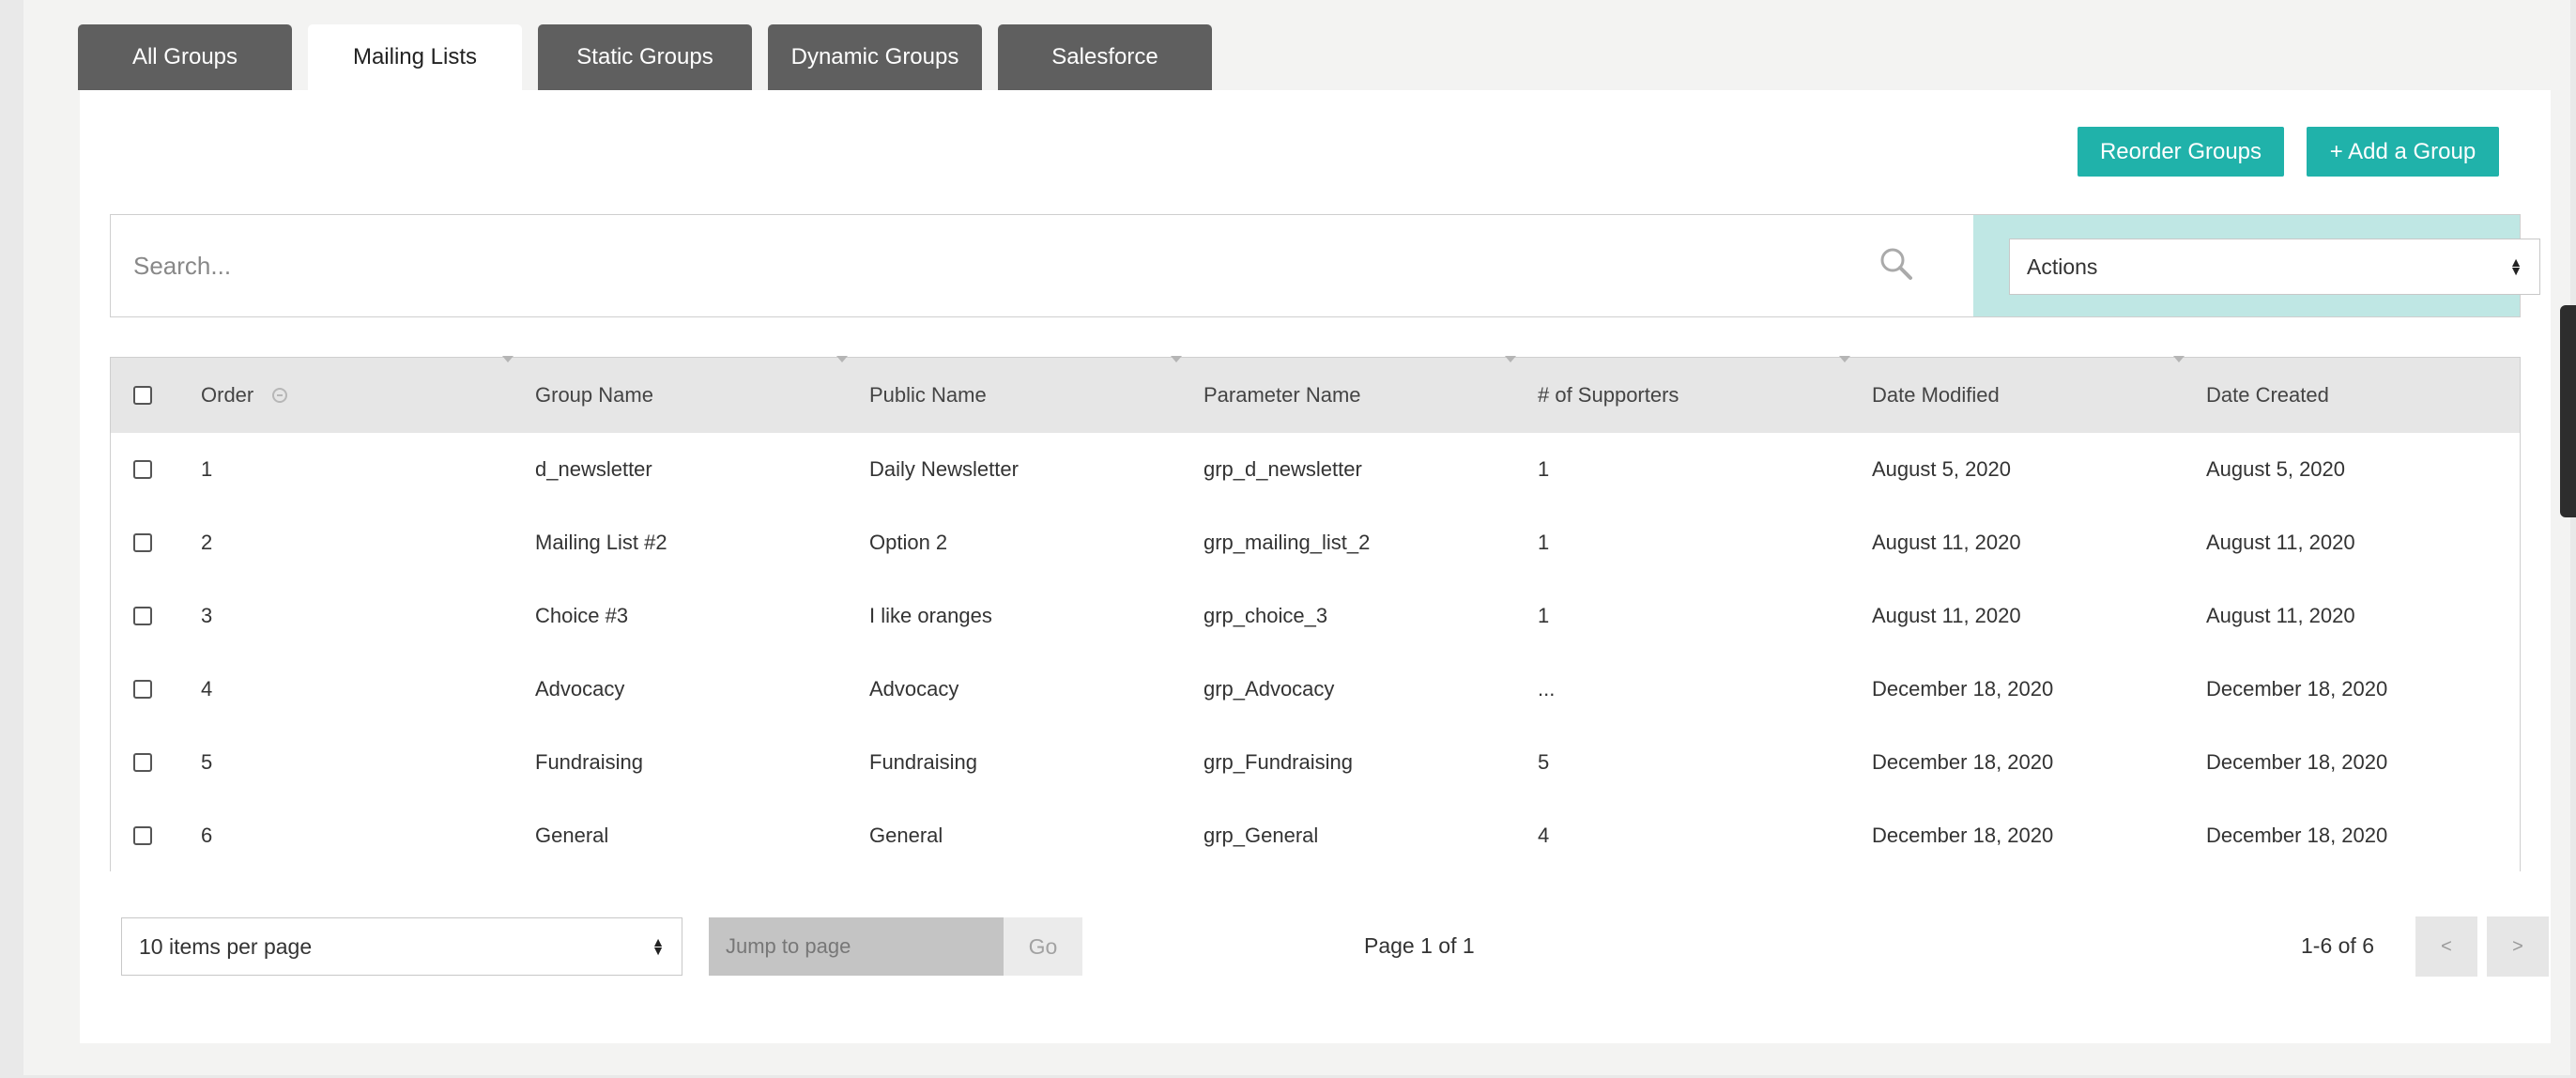 This screenshot has height=1078, width=2576. Describe the element at coordinates (2403, 152) in the screenshot. I see `add-group-button: + Add a Group` at that location.